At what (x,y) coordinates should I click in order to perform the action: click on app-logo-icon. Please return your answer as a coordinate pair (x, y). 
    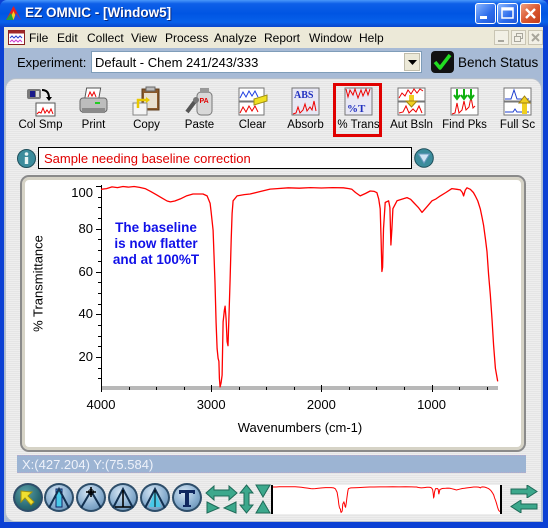
    Looking at the image, I should click on (13, 13).